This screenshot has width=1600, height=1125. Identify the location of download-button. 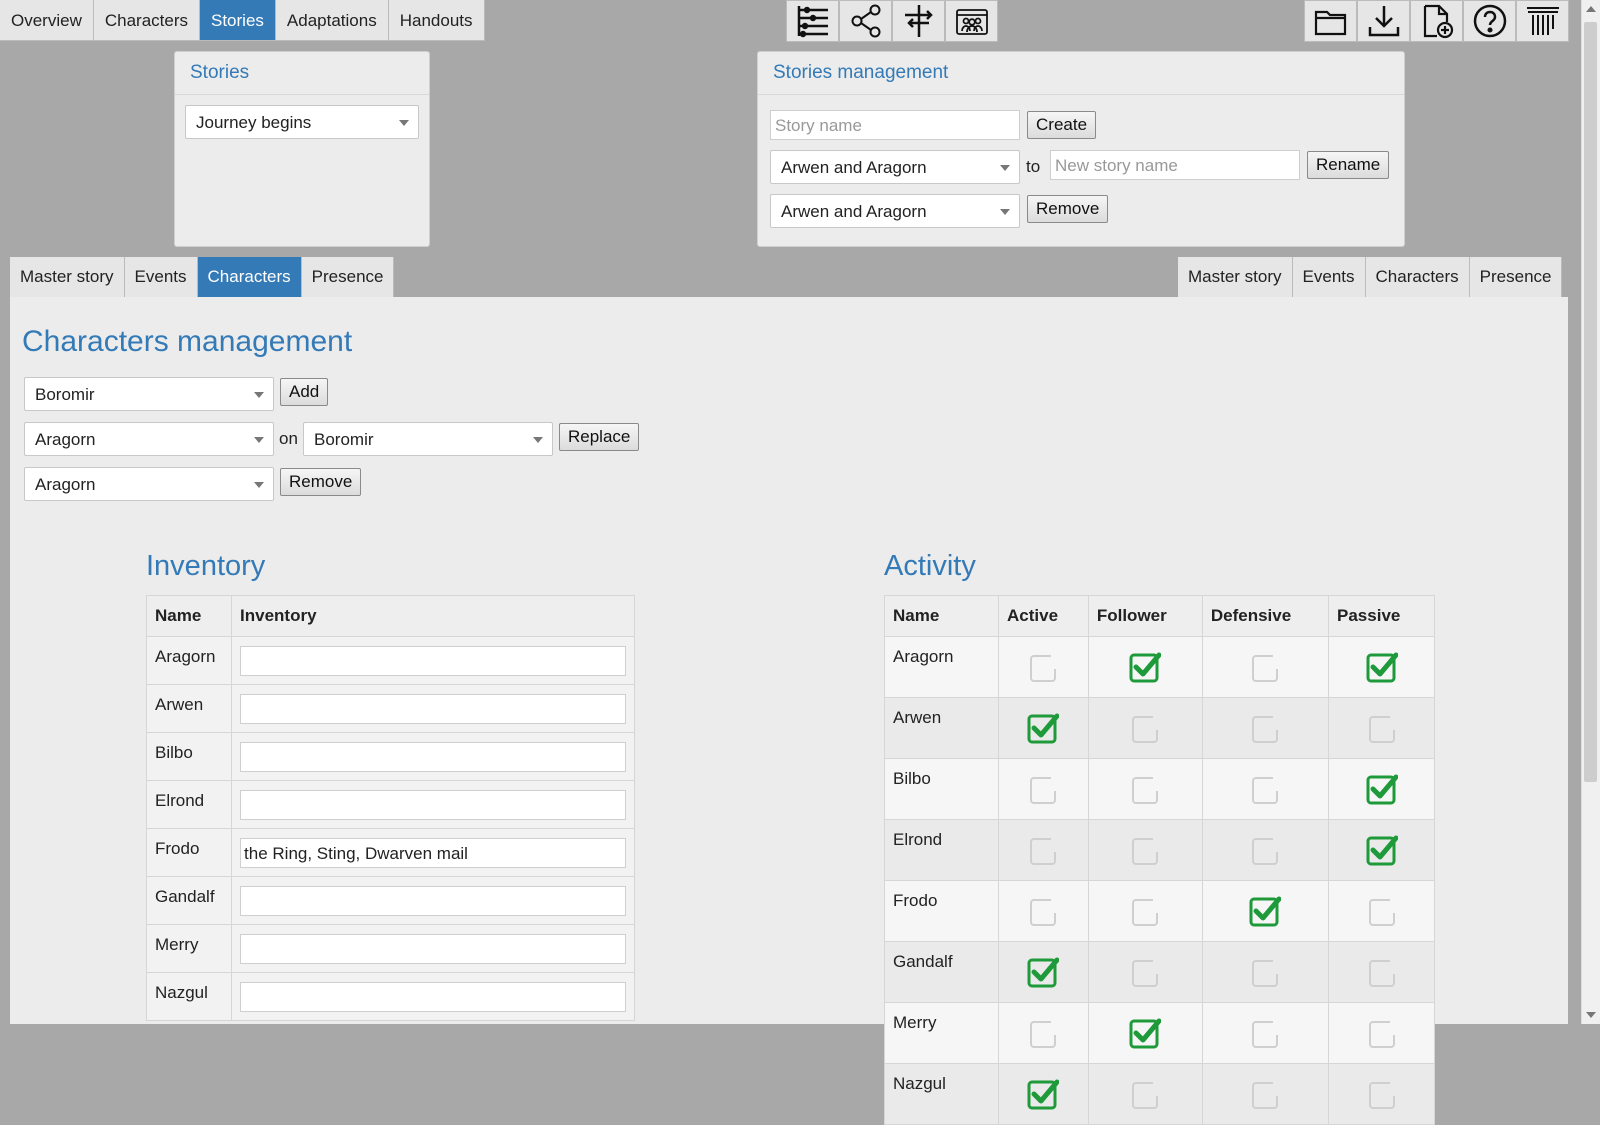
(1383, 21).